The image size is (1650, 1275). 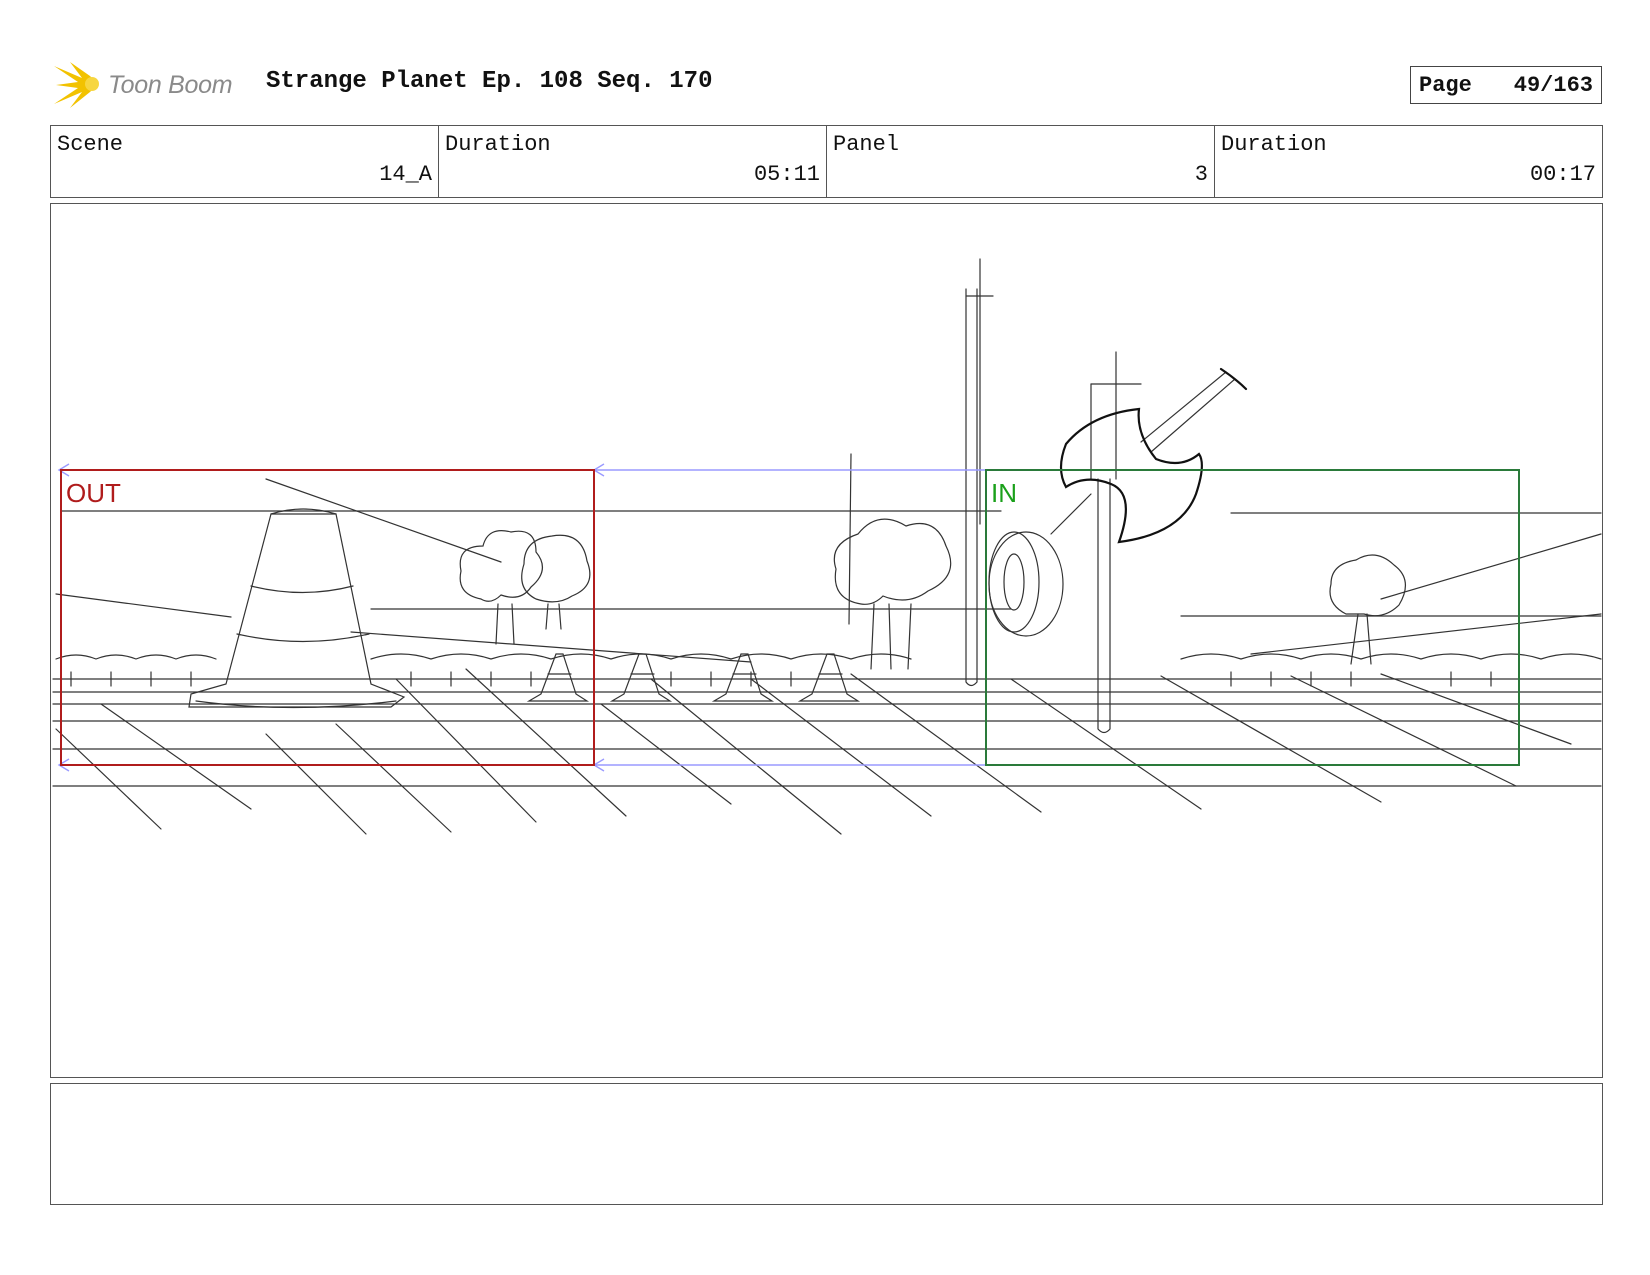 What do you see at coordinates (1408, 161) in the screenshot?
I see `panel-duration-cell: Duration 00:17` at bounding box center [1408, 161].